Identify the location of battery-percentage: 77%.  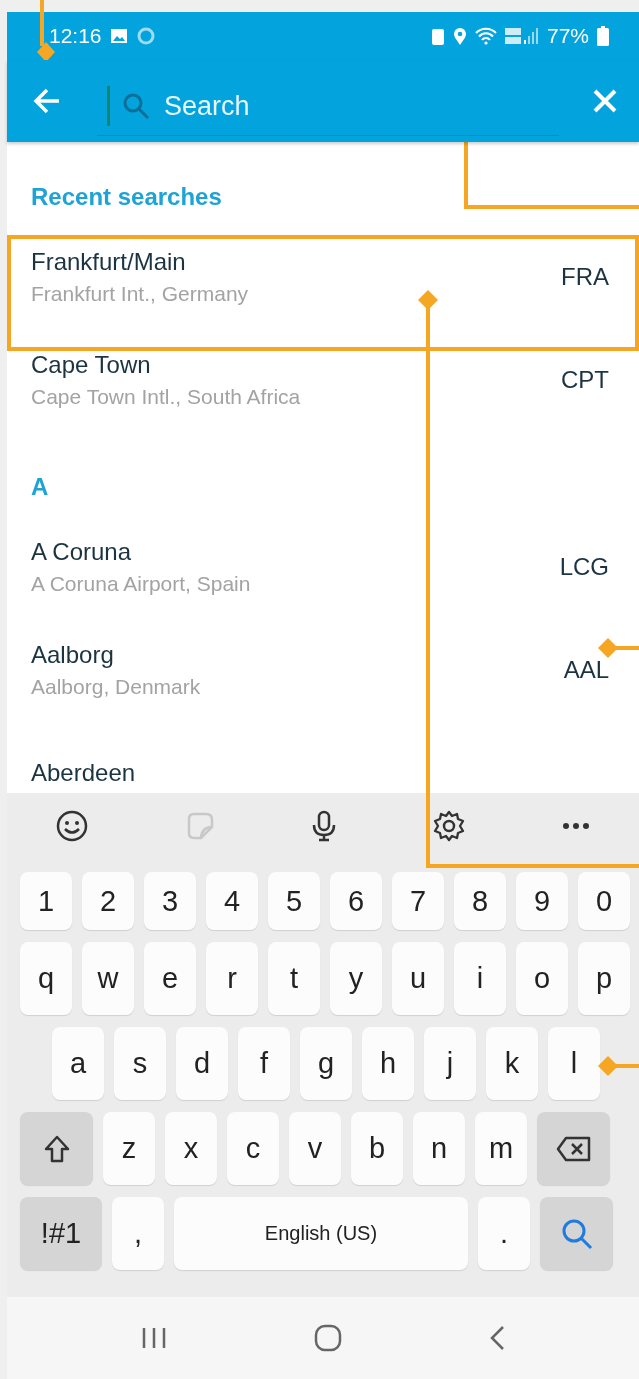
(567, 35).